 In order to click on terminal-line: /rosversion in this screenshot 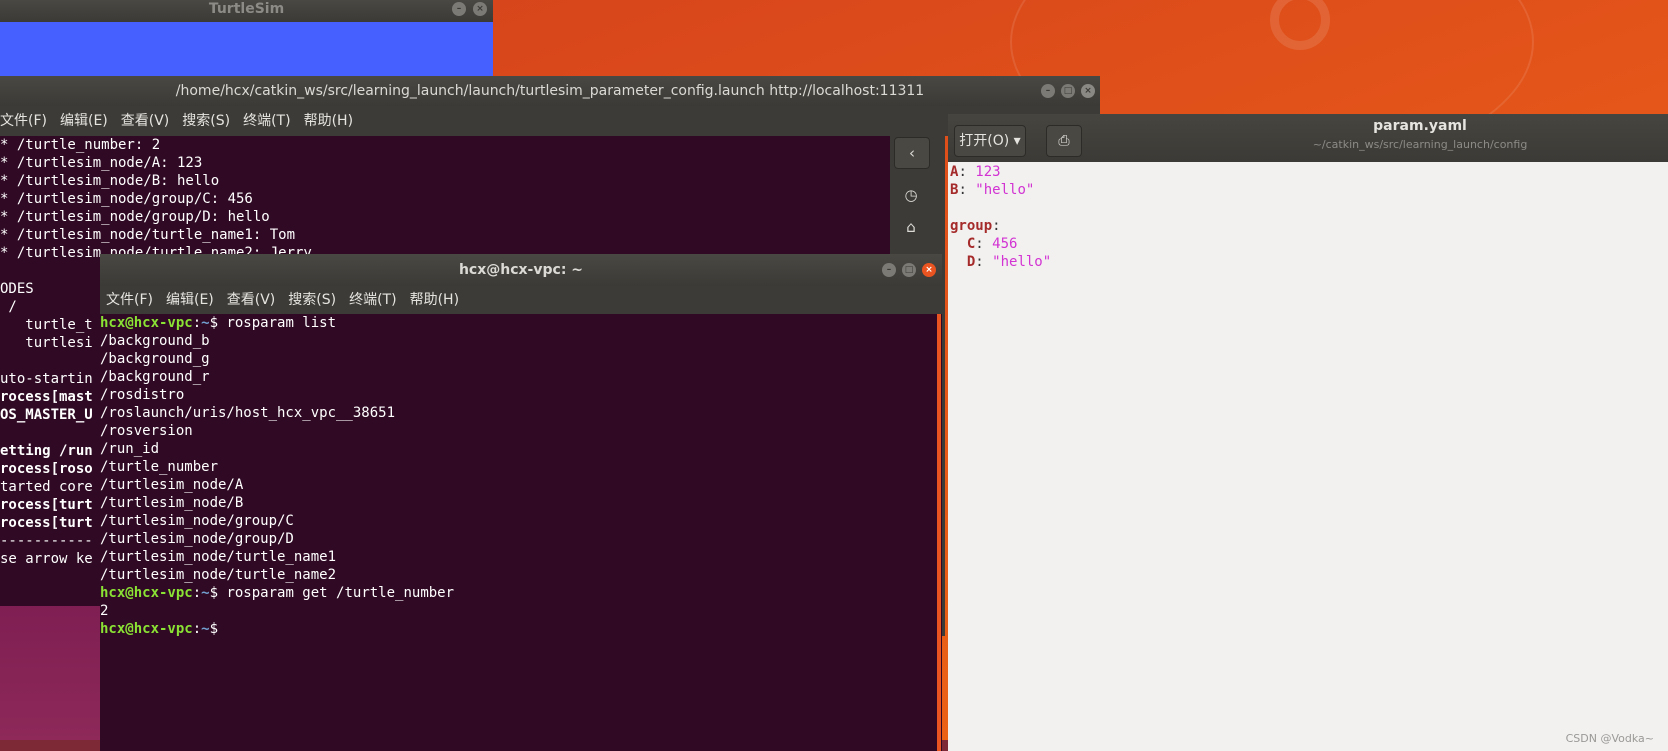, I will do `click(146, 431)`.